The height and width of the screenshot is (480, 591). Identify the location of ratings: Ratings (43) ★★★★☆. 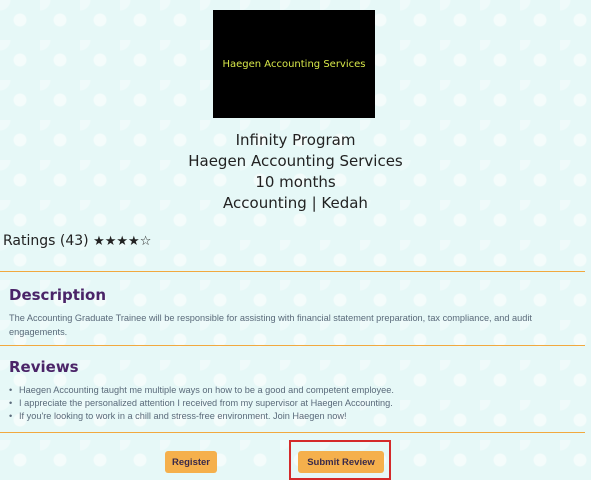
(77, 241).